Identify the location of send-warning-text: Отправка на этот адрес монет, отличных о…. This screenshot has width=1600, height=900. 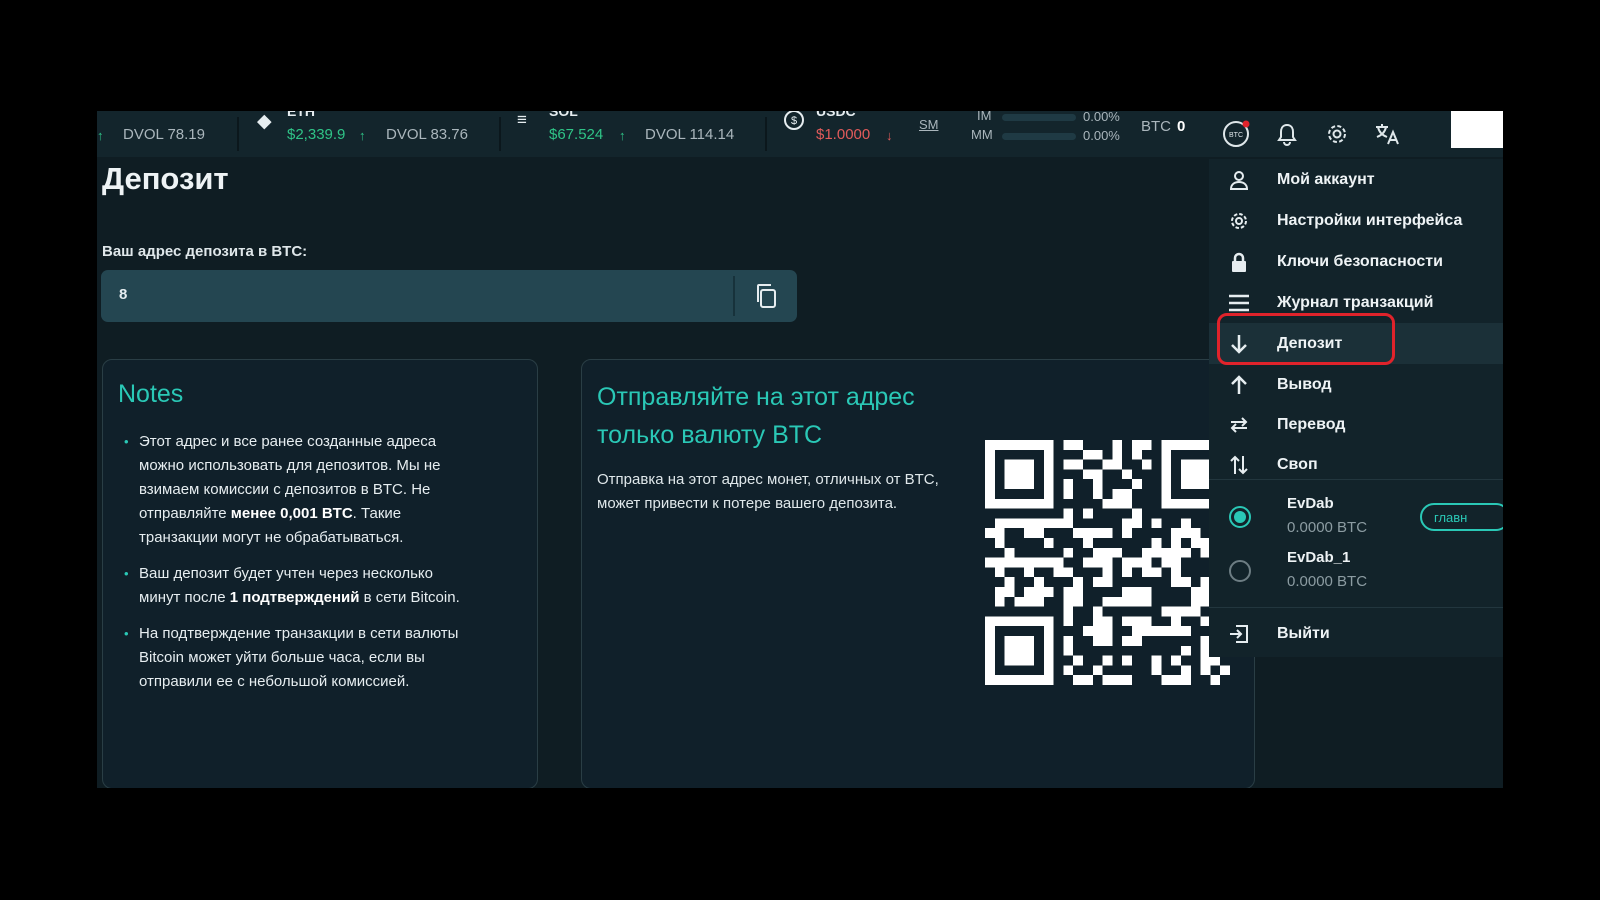
(768, 491).